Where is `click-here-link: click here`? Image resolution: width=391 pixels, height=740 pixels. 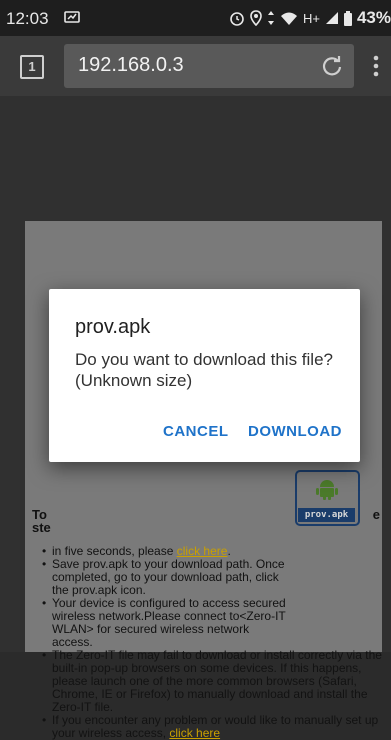
click-here-link: click here is located at coordinates (194, 733).